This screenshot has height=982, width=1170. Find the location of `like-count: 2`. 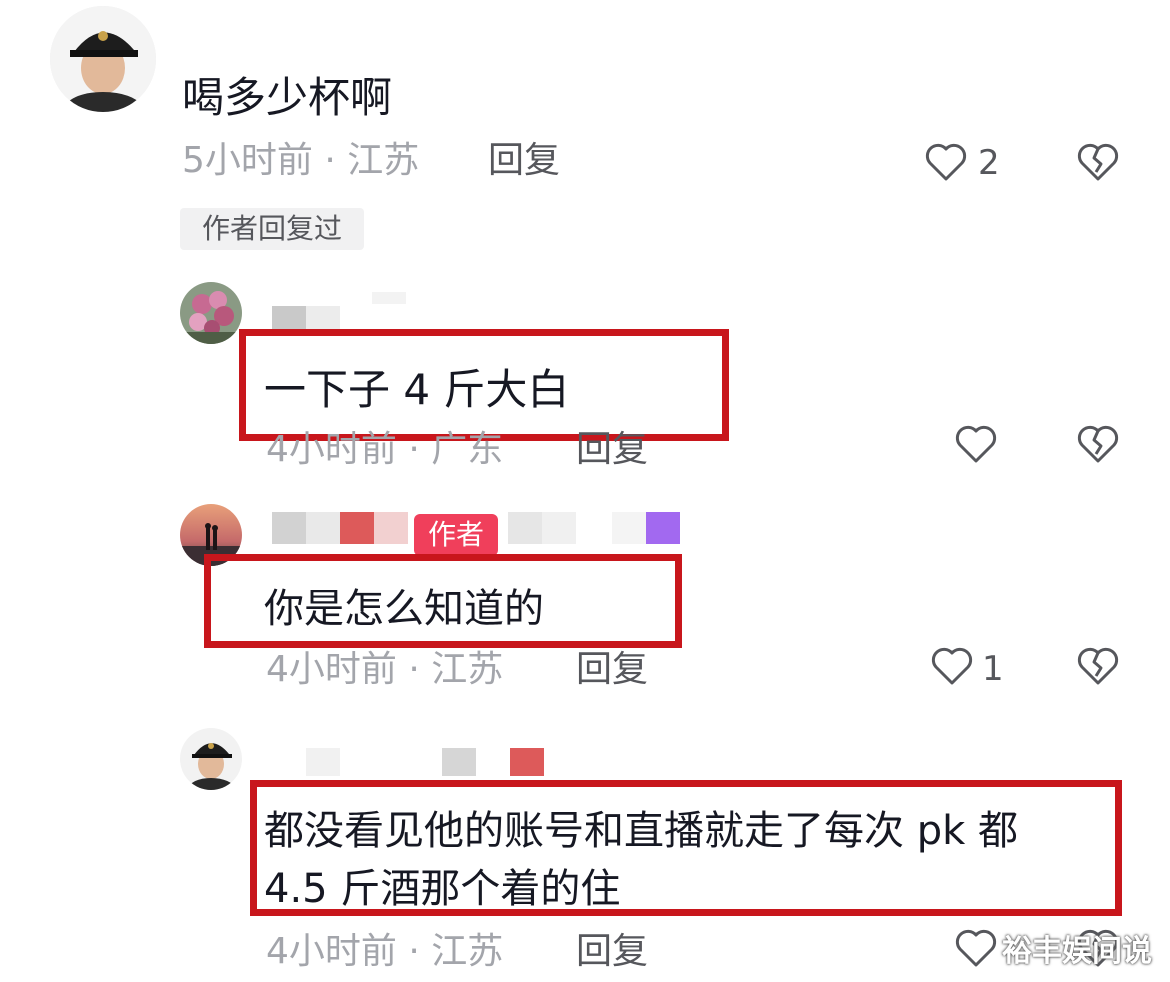

like-count: 2 is located at coordinates (989, 163).